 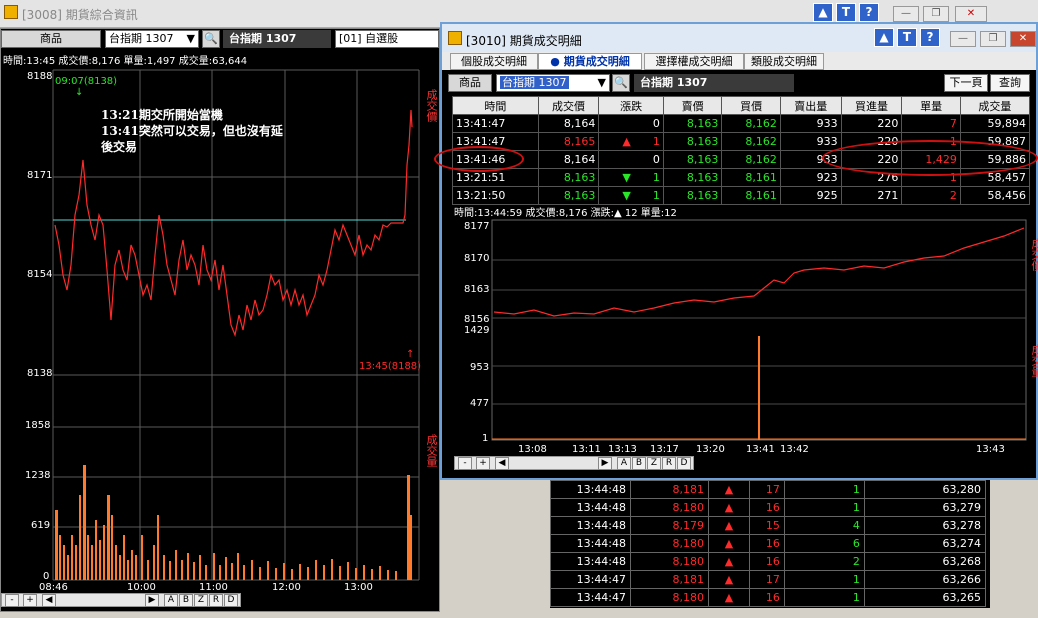 What do you see at coordinates (906, 14) in the screenshot?
I see `minimize-button: —` at bounding box center [906, 14].